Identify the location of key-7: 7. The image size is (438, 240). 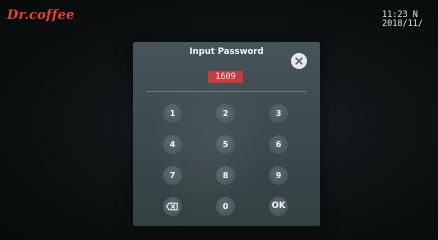
(172, 175).